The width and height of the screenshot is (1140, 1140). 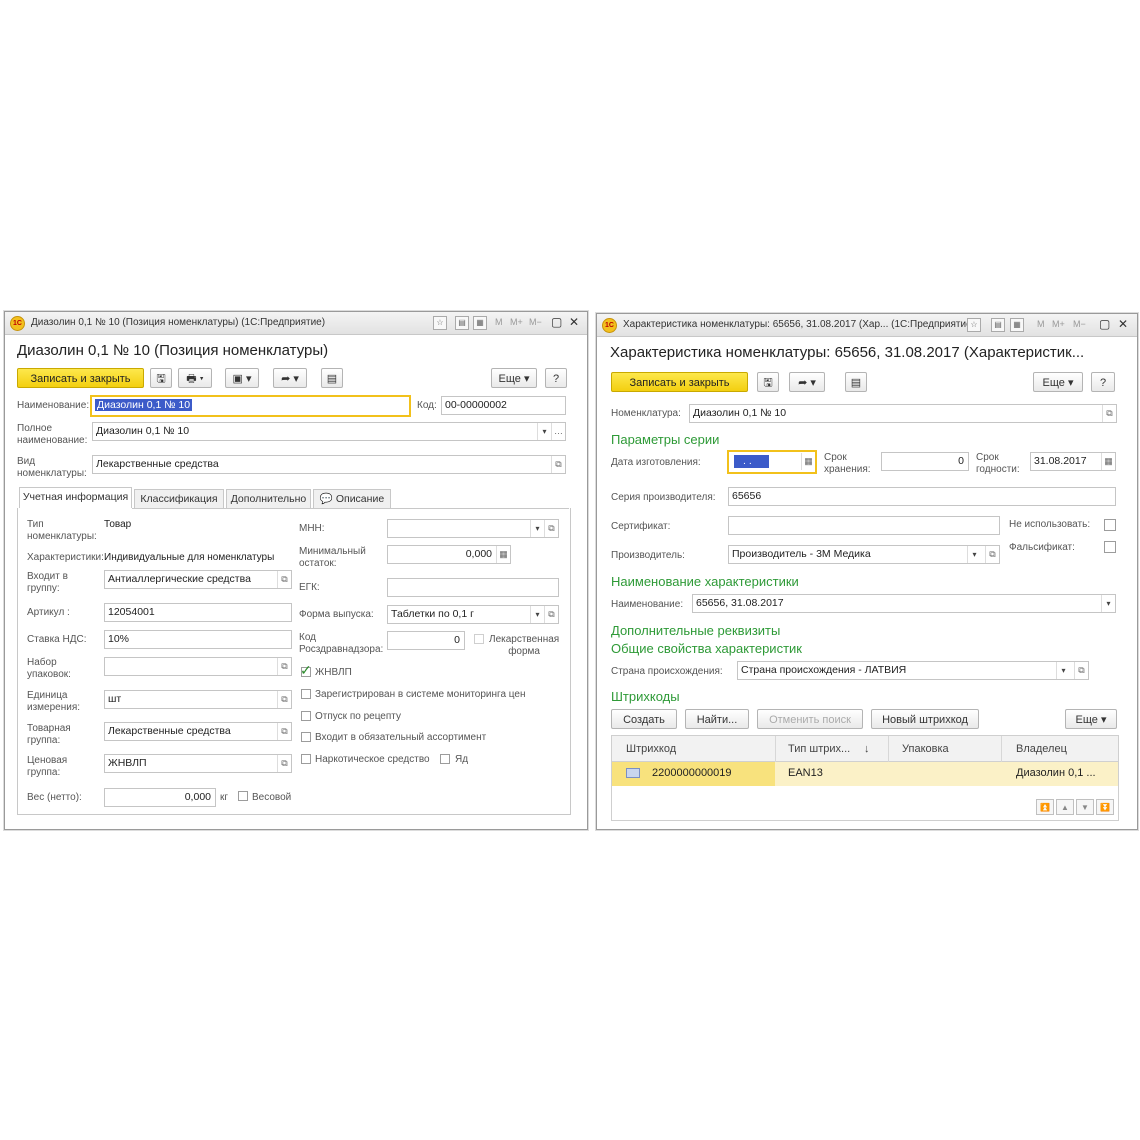 I want to click on monitoring-checkbox, so click(x=306, y=694).